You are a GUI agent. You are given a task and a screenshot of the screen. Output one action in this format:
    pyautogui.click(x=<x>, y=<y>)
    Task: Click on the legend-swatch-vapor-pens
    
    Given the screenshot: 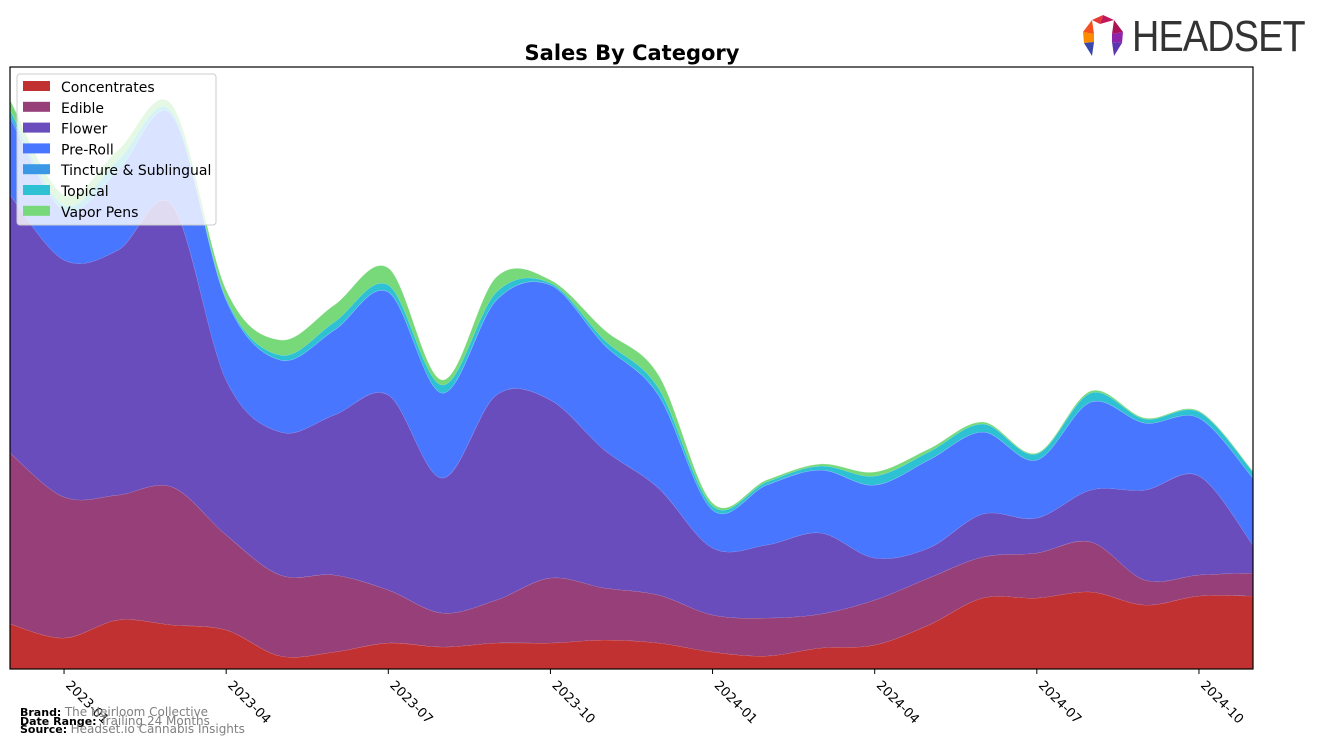 What is the action you would take?
    pyautogui.click(x=36, y=210)
    